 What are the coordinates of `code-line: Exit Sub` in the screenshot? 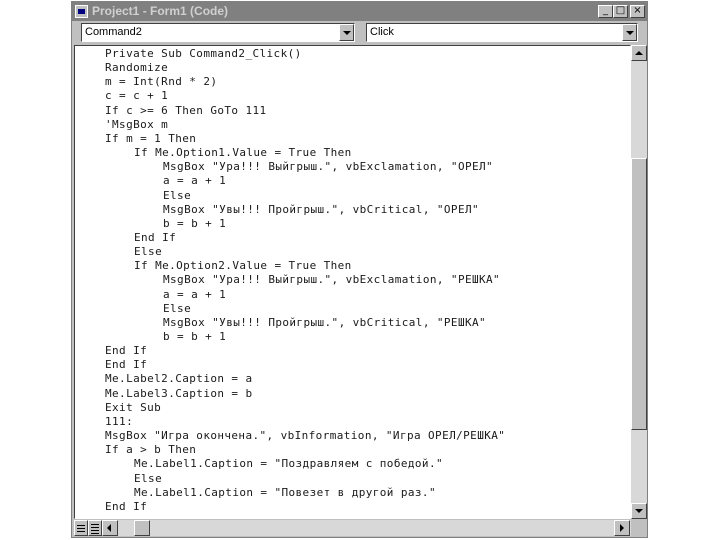 It's located at (133, 407).